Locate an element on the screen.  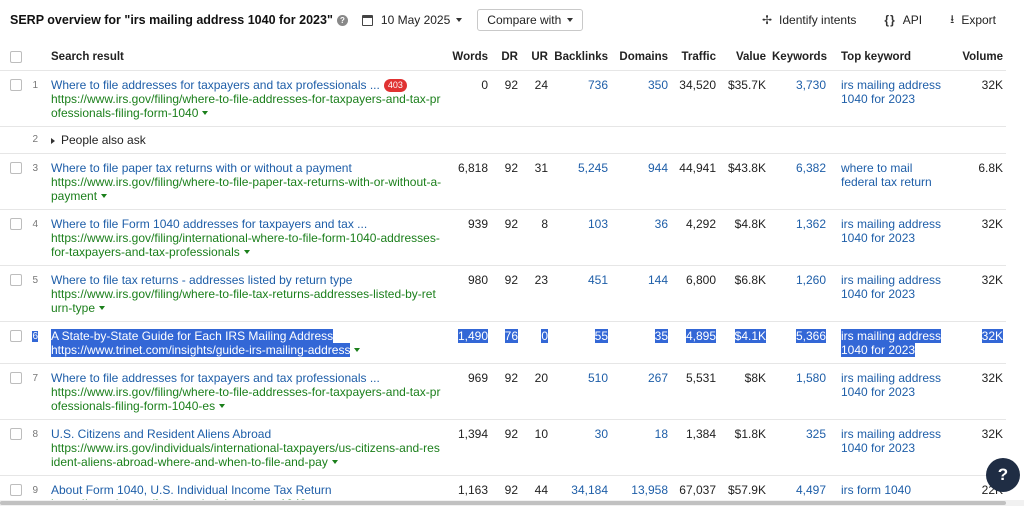
row-position: 3 is located at coordinates (35, 168).